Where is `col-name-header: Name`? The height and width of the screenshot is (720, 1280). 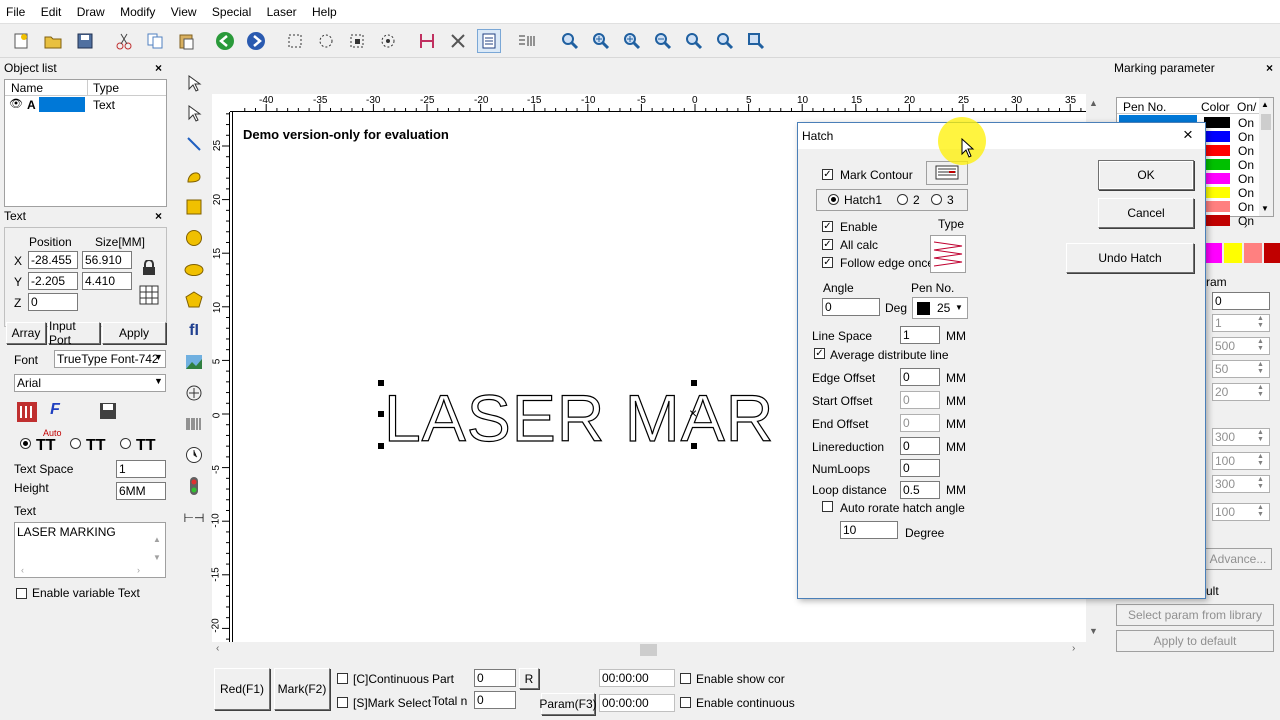
col-name-header: Name is located at coordinates (27, 88).